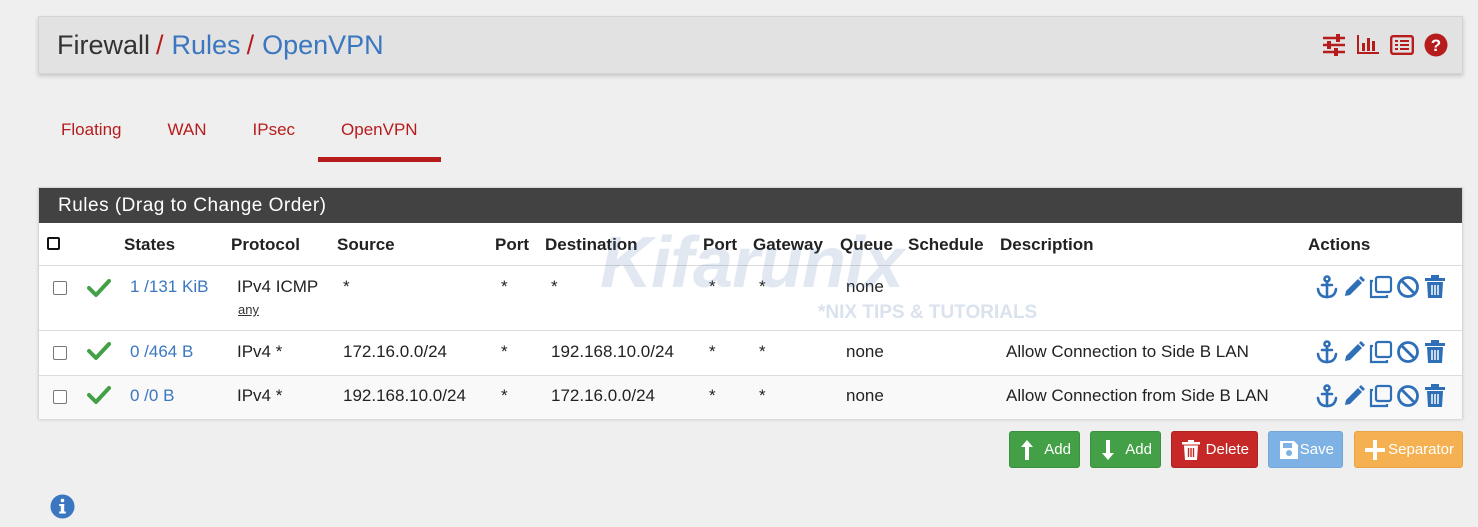 The image size is (1478, 527). I want to click on column-header-gateway: Gateway, so click(788, 244).